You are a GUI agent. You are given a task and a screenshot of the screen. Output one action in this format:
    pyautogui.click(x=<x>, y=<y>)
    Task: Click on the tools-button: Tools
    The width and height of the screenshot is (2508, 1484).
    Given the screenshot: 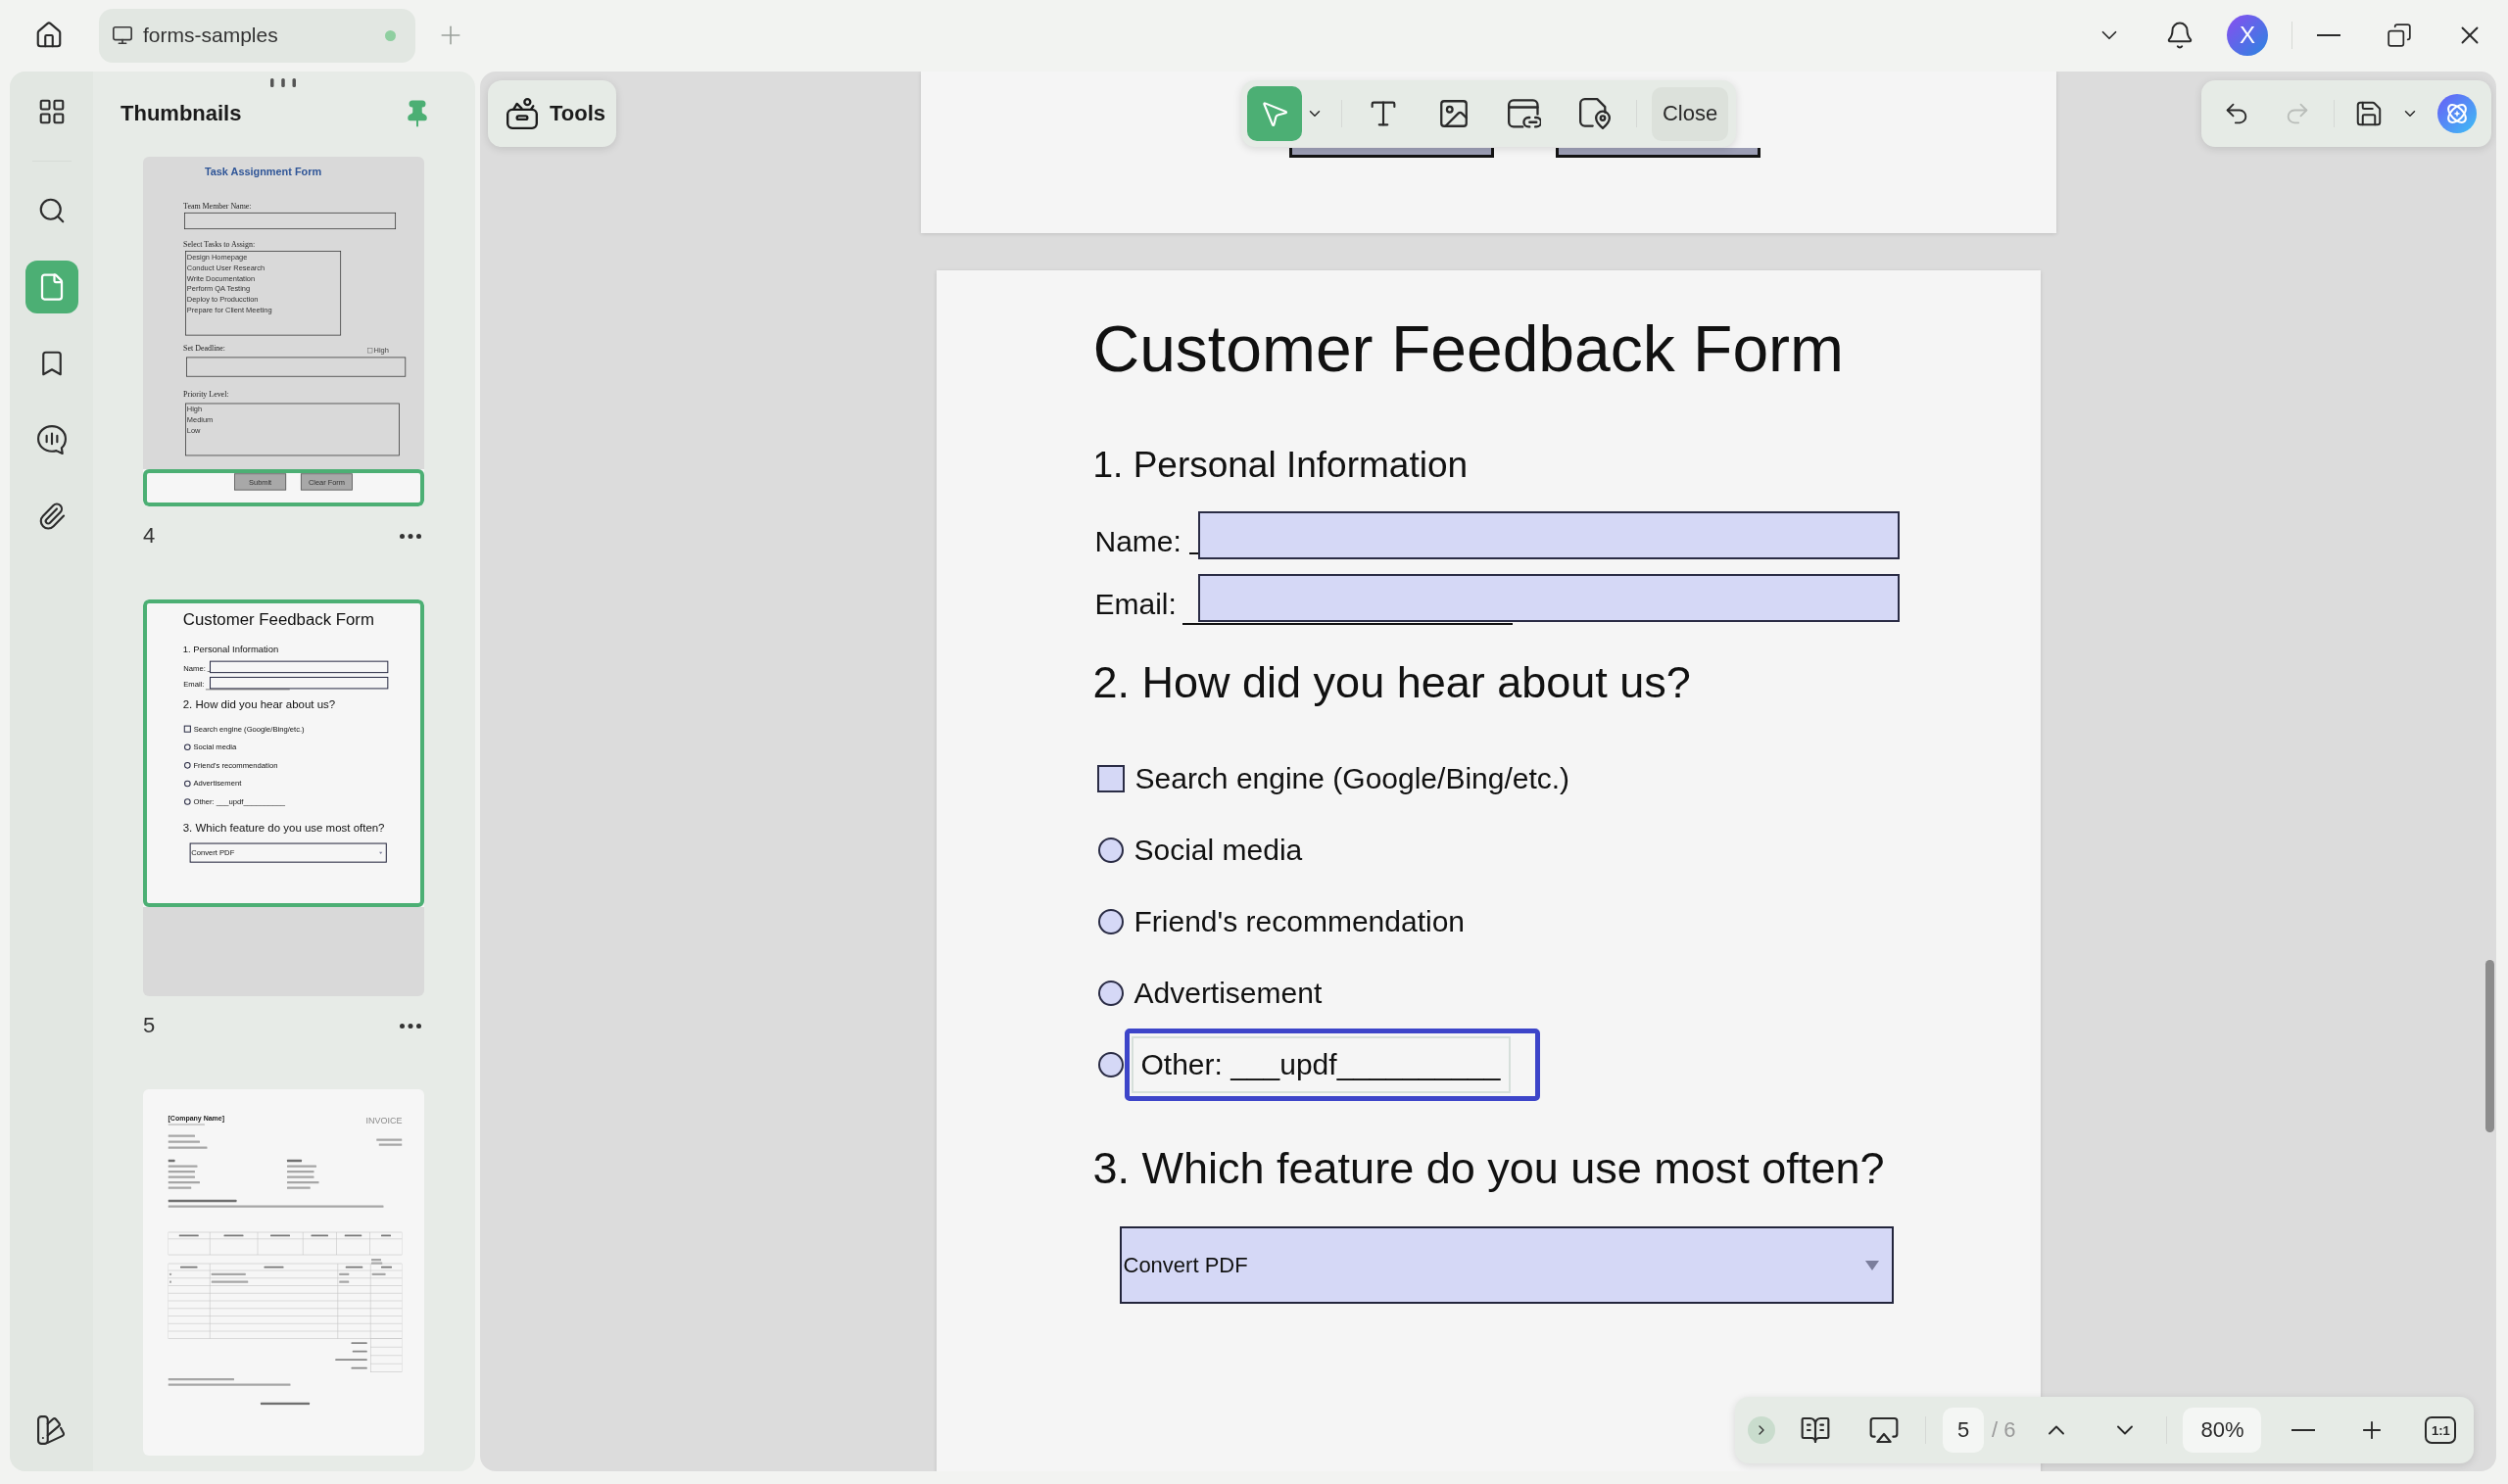 What is the action you would take?
    pyautogui.click(x=552, y=113)
    